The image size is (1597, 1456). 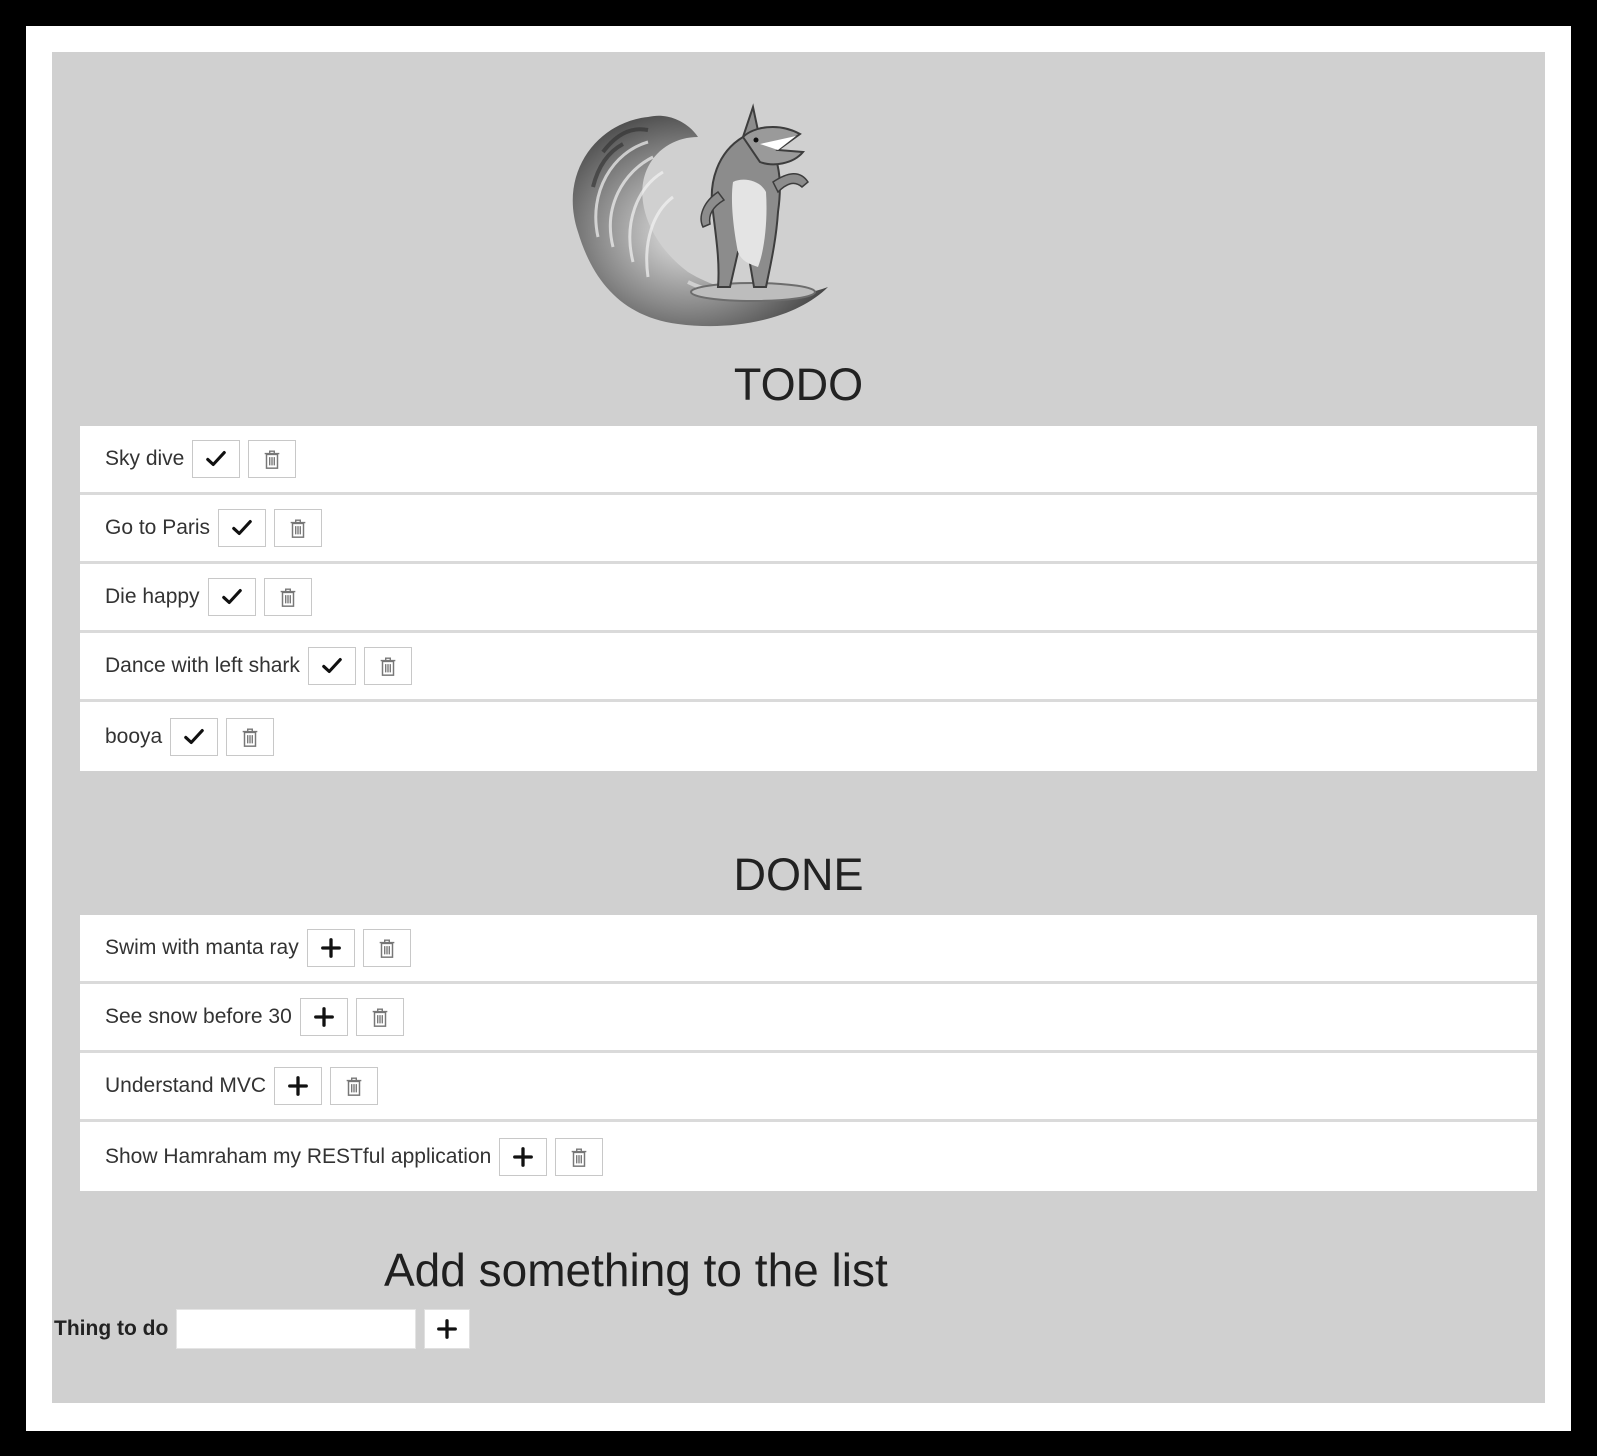 I want to click on todo-item-label: Sky dive, so click(x=145, y=458).